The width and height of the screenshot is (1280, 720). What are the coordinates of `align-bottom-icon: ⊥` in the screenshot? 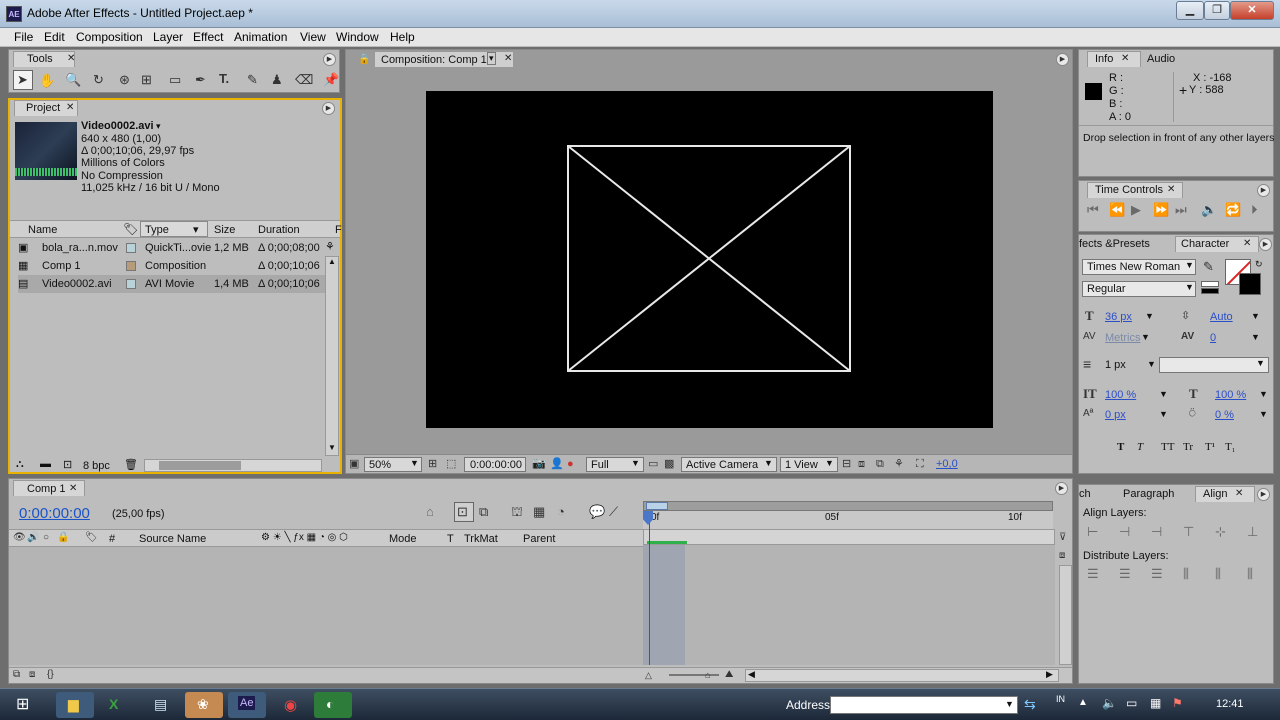 It's located at (1252, 532).